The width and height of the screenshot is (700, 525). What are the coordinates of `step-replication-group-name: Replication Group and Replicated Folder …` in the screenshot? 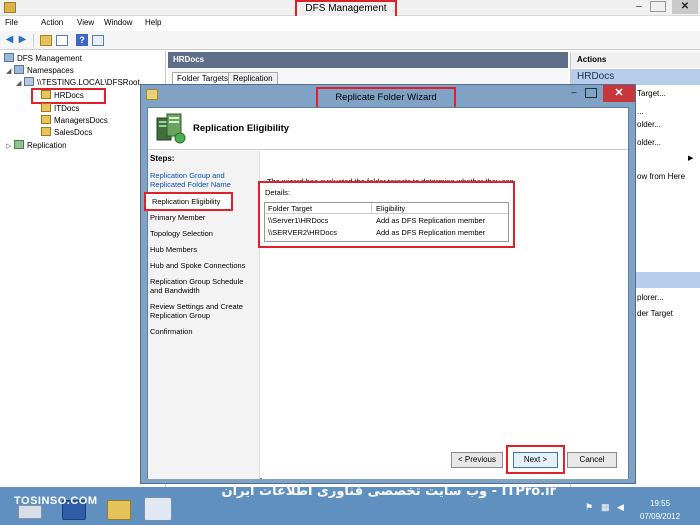 It's located at (202, 180).